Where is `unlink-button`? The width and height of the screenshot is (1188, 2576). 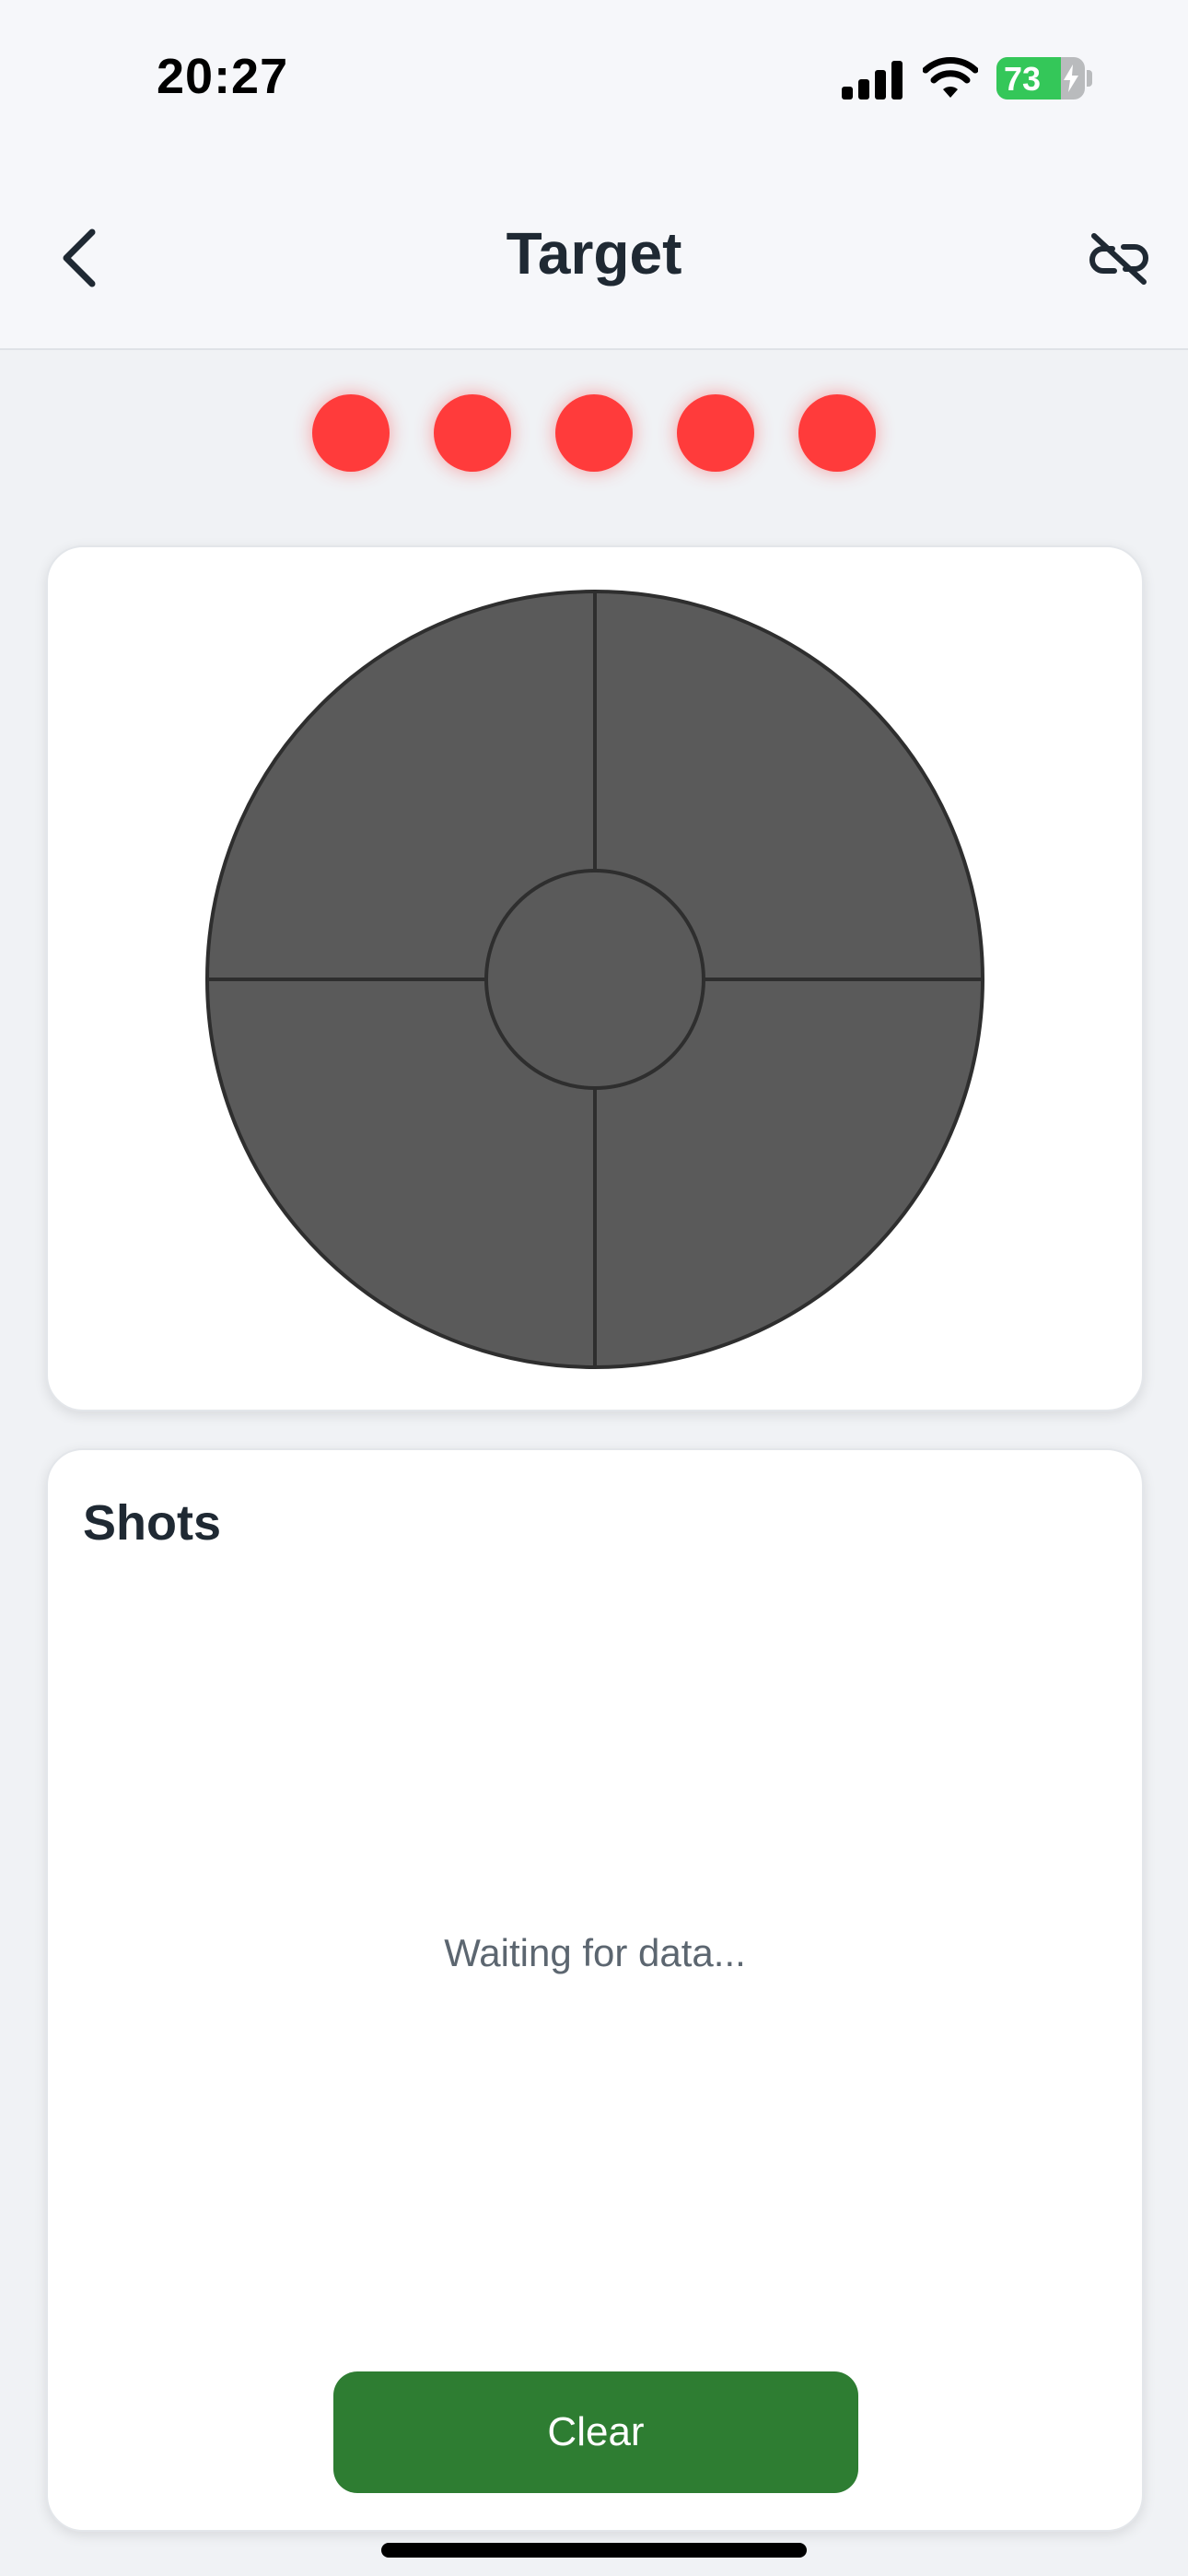
unlink-button is located at coordinates (1119, 259).